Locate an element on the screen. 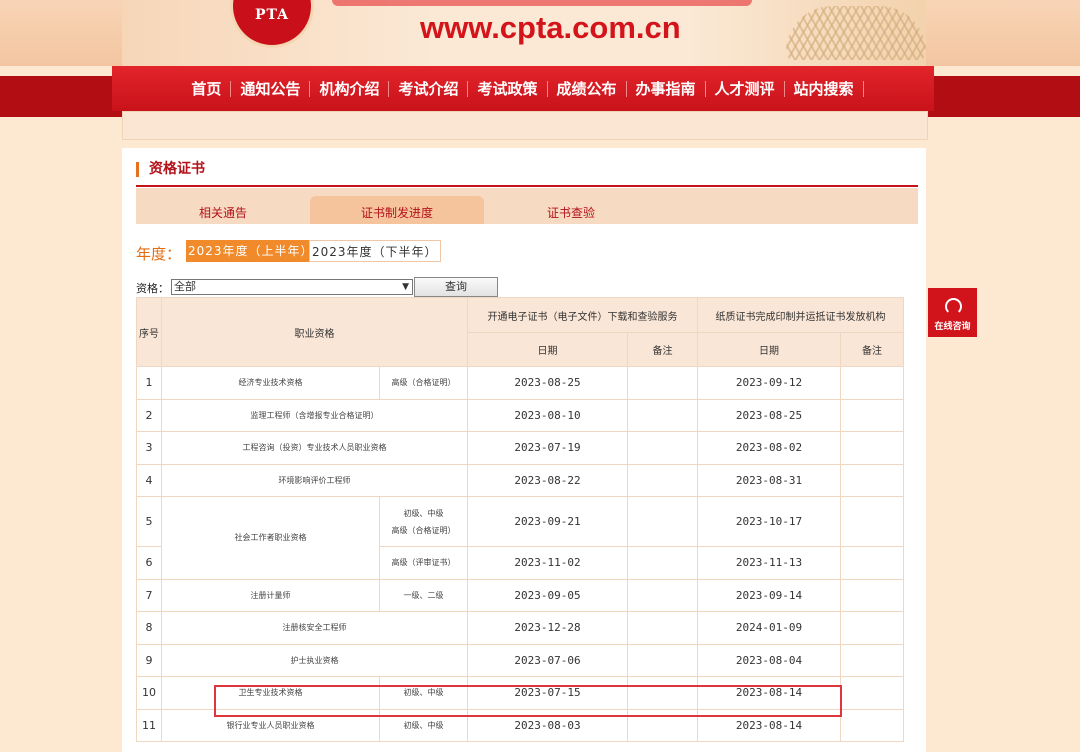 The height and width of the screenshot is (752, 1080). row-level-line: 初级、中级 is located at coordinates (423, 513).